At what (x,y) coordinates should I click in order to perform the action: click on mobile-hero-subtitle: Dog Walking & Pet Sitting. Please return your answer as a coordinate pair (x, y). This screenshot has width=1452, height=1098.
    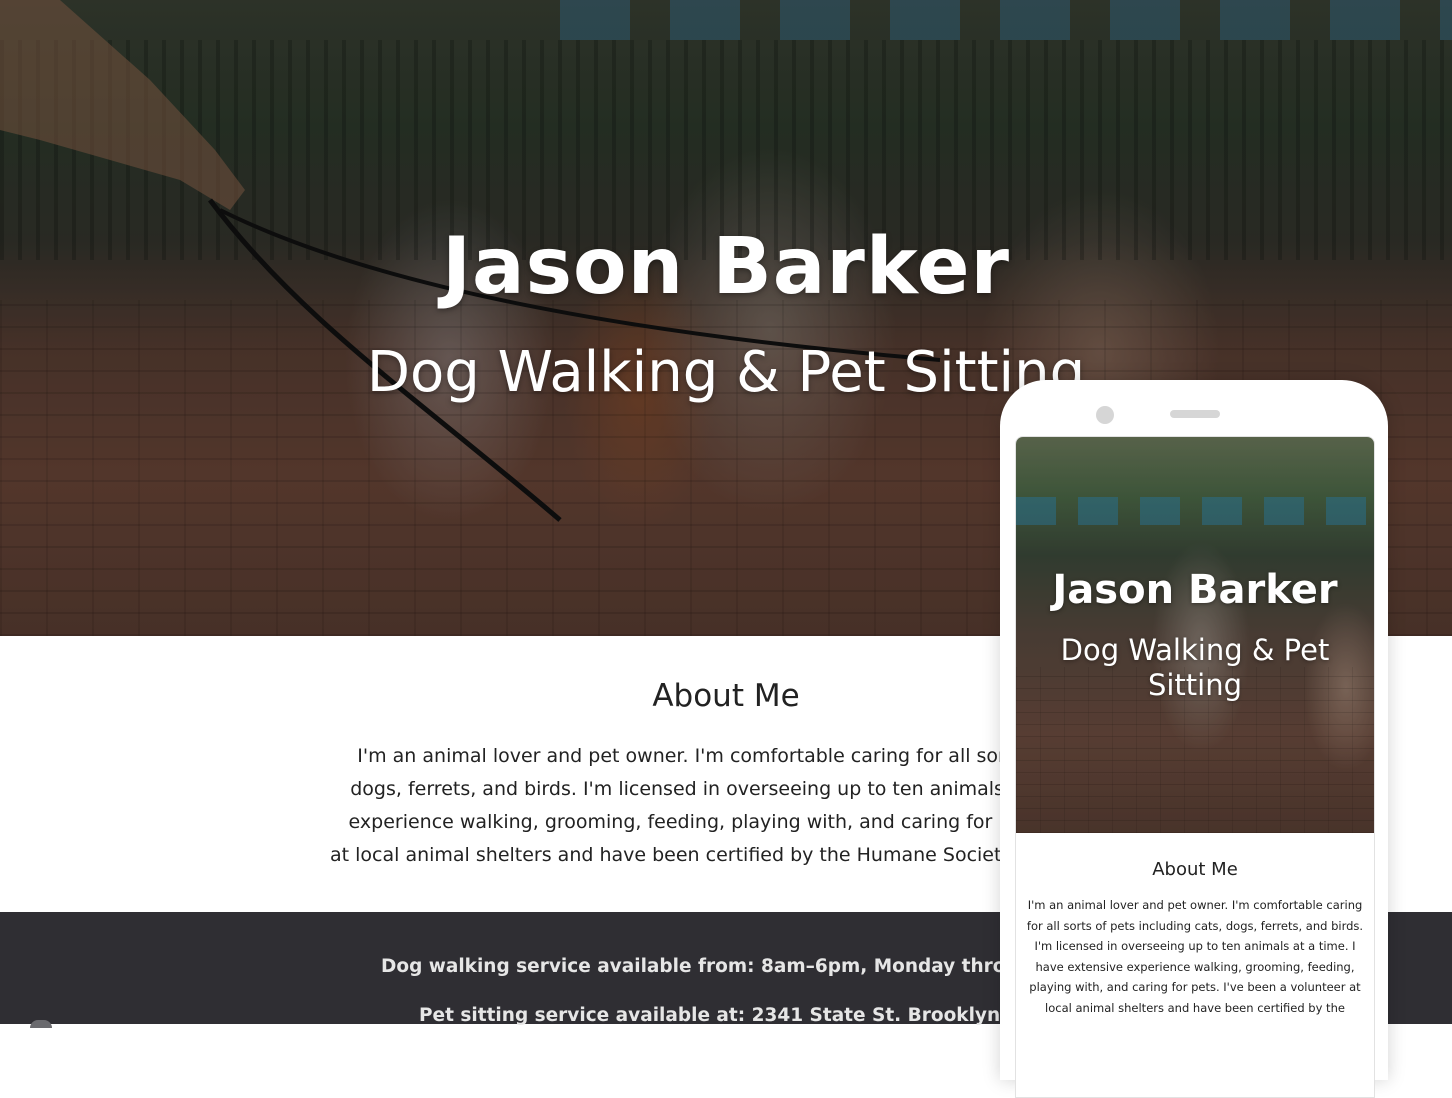
    Looking at the image, I should click on (1195, 668).